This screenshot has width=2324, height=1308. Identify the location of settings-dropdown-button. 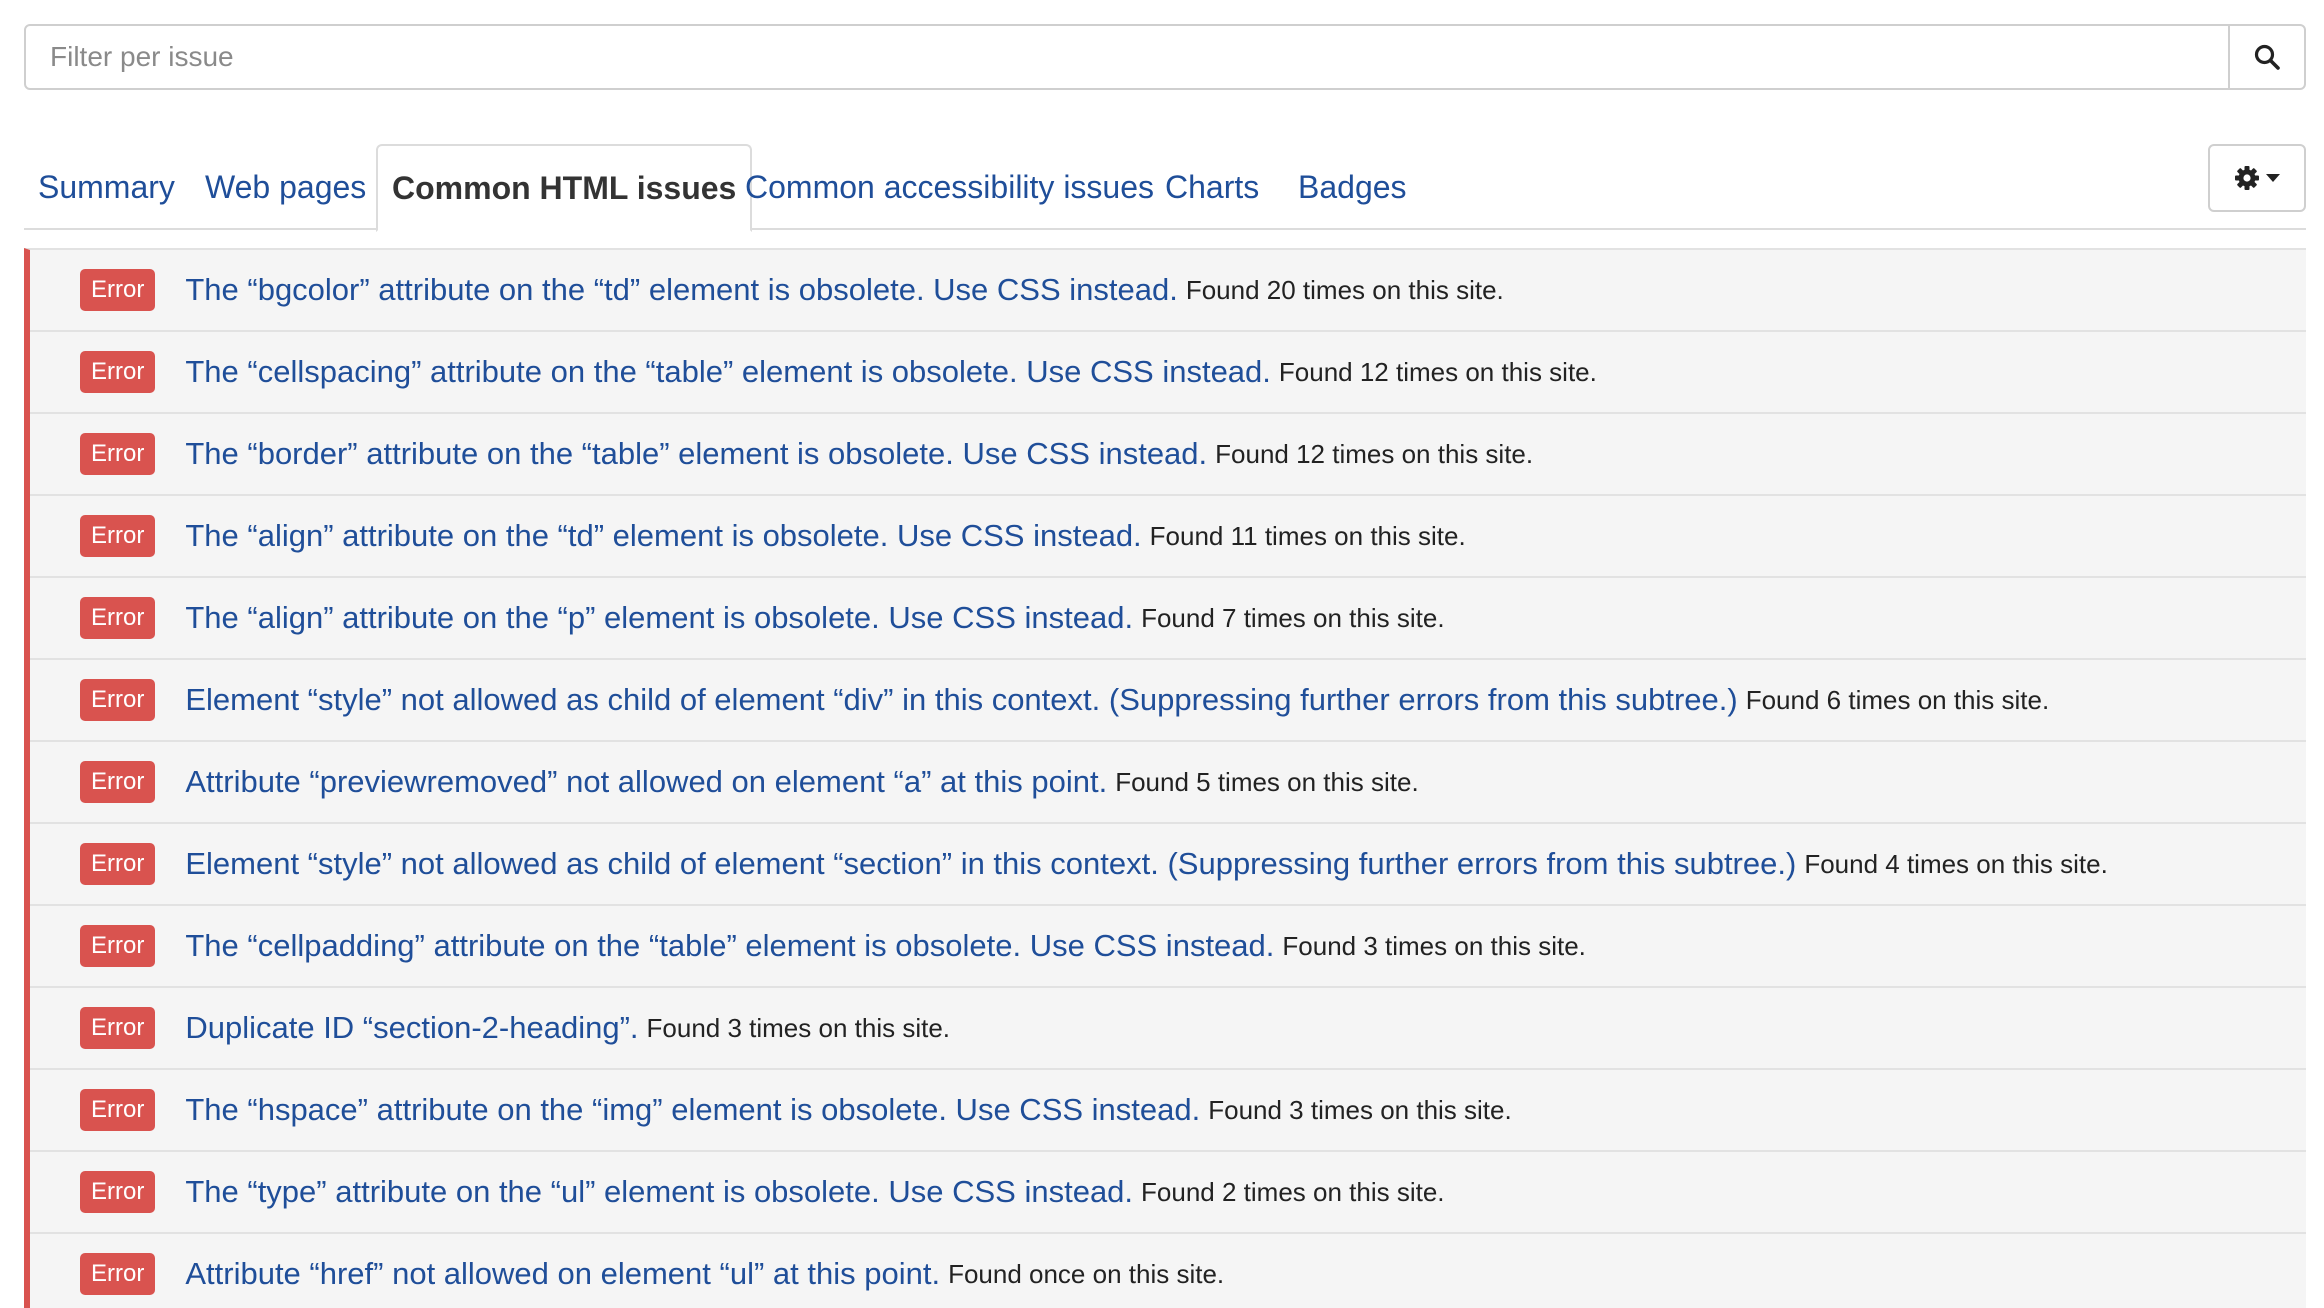
(2257, 178).